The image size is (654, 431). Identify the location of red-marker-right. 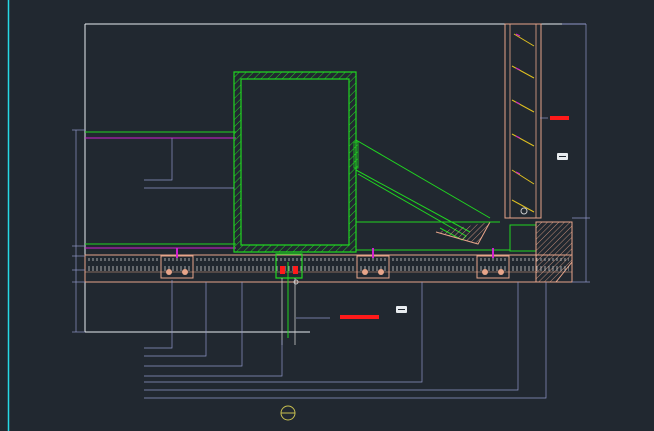
(559, 118).